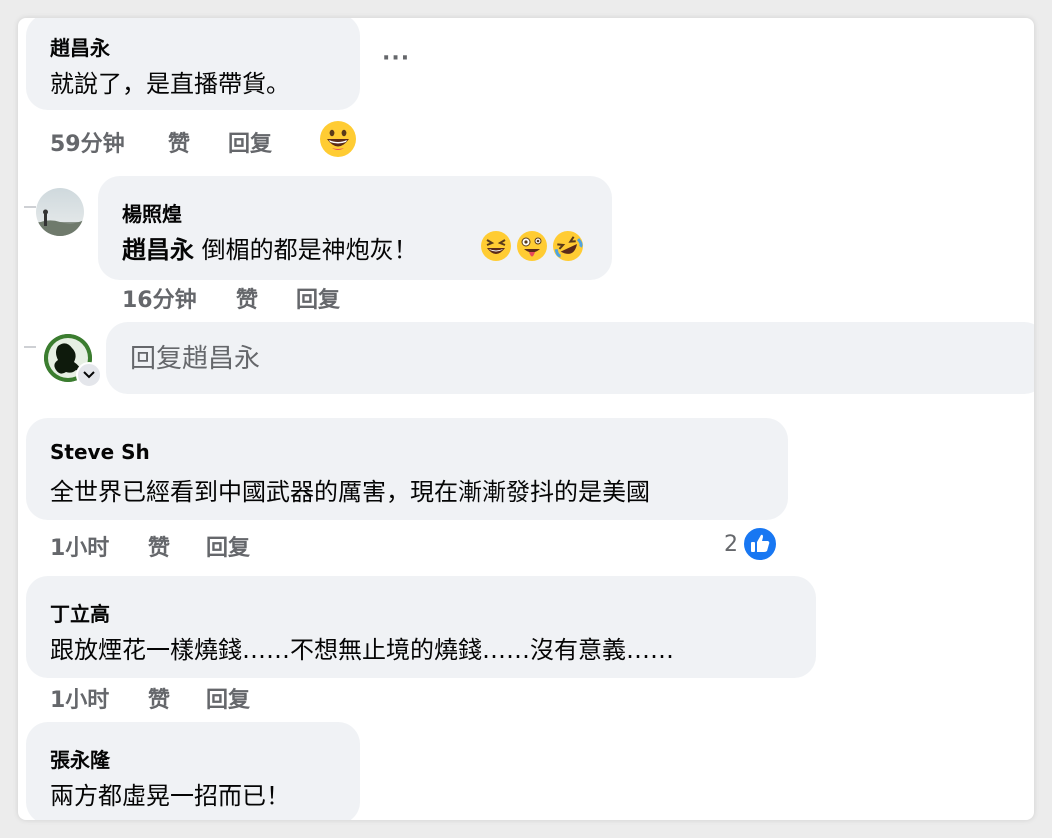  What do you see at coordinates (170, 84) in the screenshot?
I see `comment-text: 就說了，是直播帶貨。` at bounding box center [170, 84].